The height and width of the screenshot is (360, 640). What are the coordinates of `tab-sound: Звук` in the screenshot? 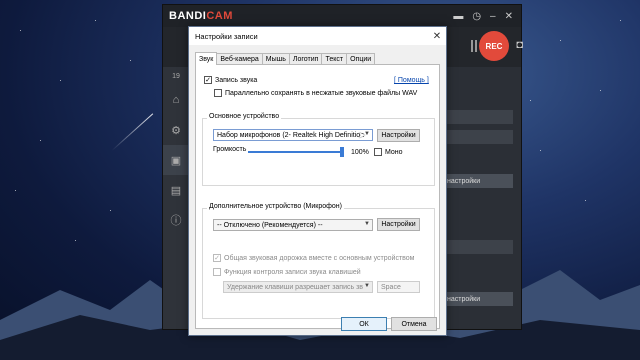 It's located at (206, 58).